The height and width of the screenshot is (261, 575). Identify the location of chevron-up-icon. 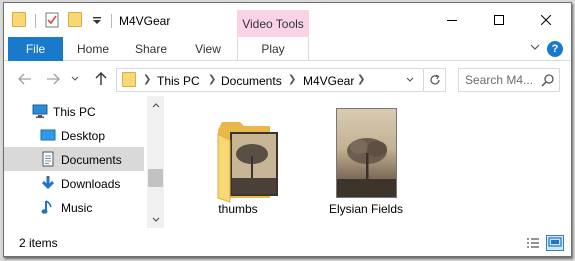
(155, 104).